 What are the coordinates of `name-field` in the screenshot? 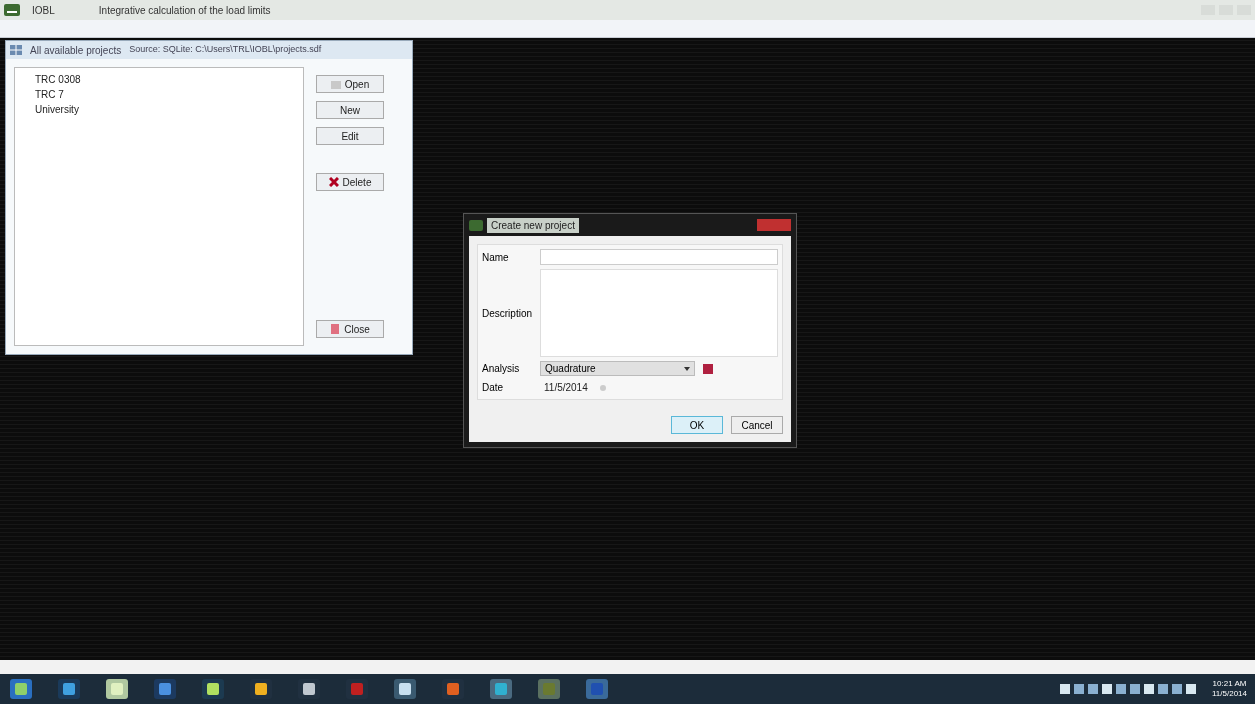 It's located at (659, 257).